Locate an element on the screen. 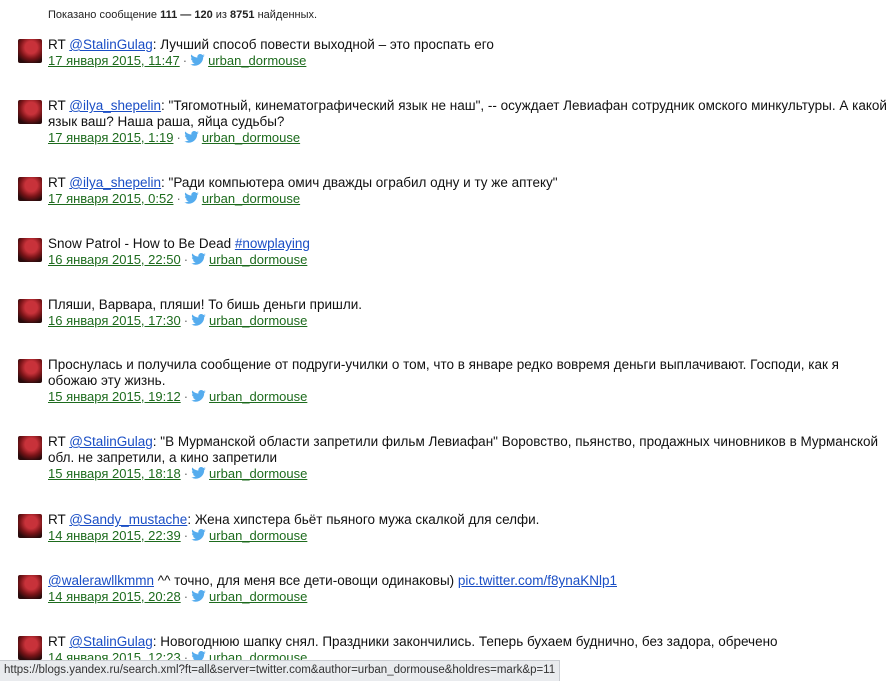 This screenshot has height=681, width=895. post-meta: 15 января 2015, 19:12 · urban_dormouse is located at coordinates (178, 396).